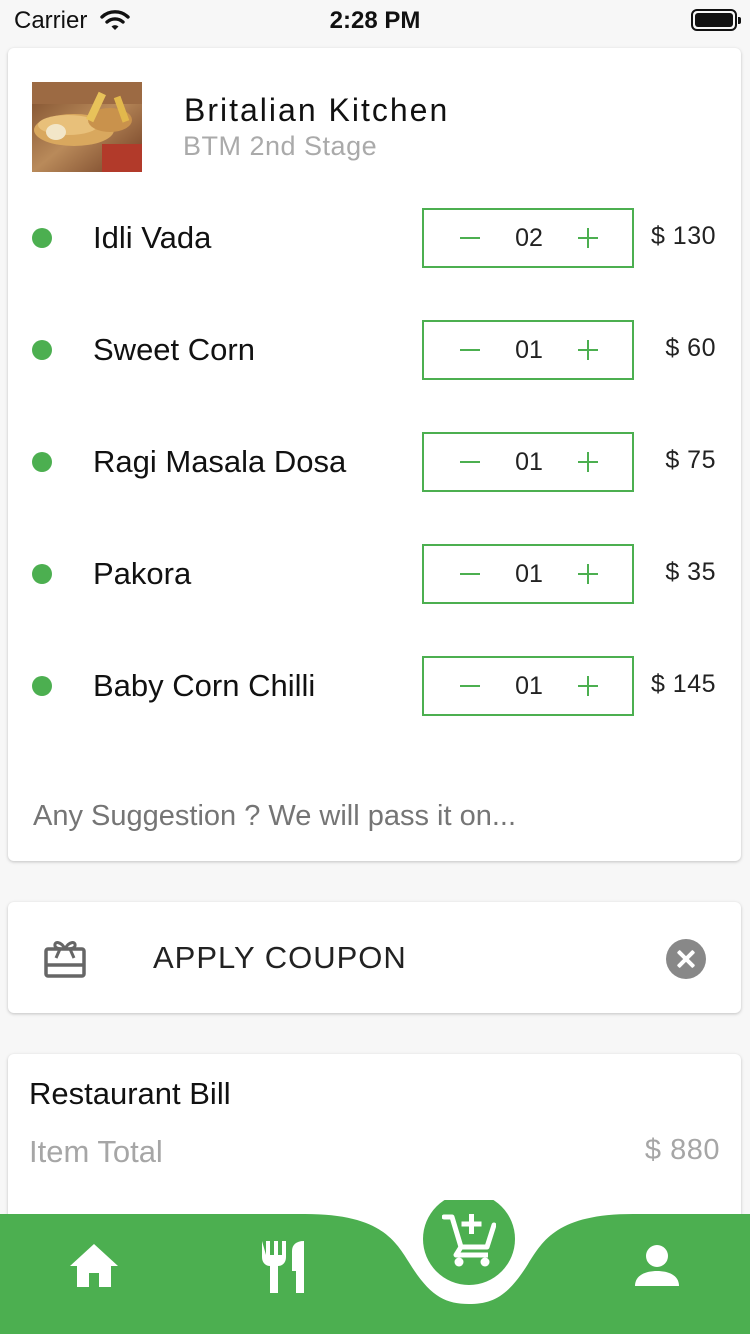  I want to click on close-circle-icon, so click(686, 959).